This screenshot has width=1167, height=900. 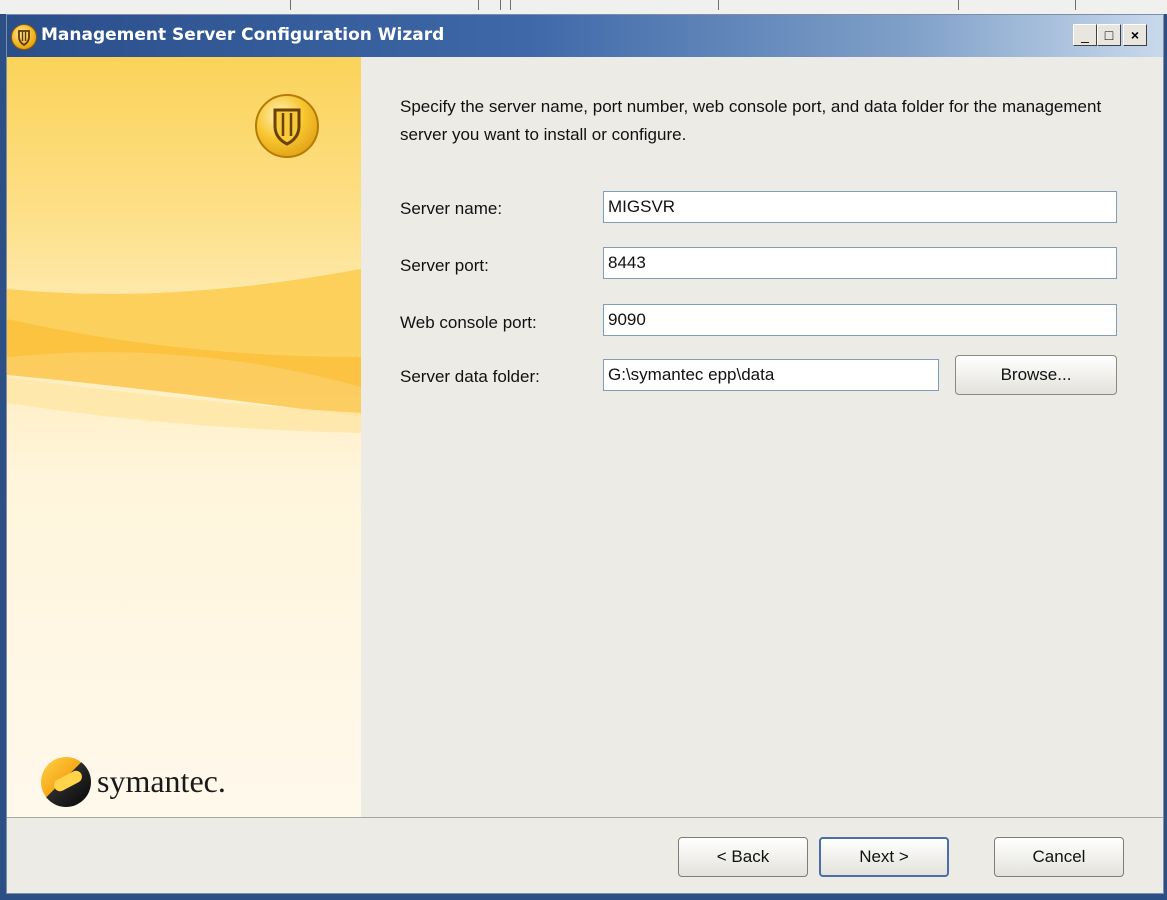 What do you see at coordinates (161, 781) in the screenshot?
I see `brand-text: symantec.` at bounding box center [161, 781].